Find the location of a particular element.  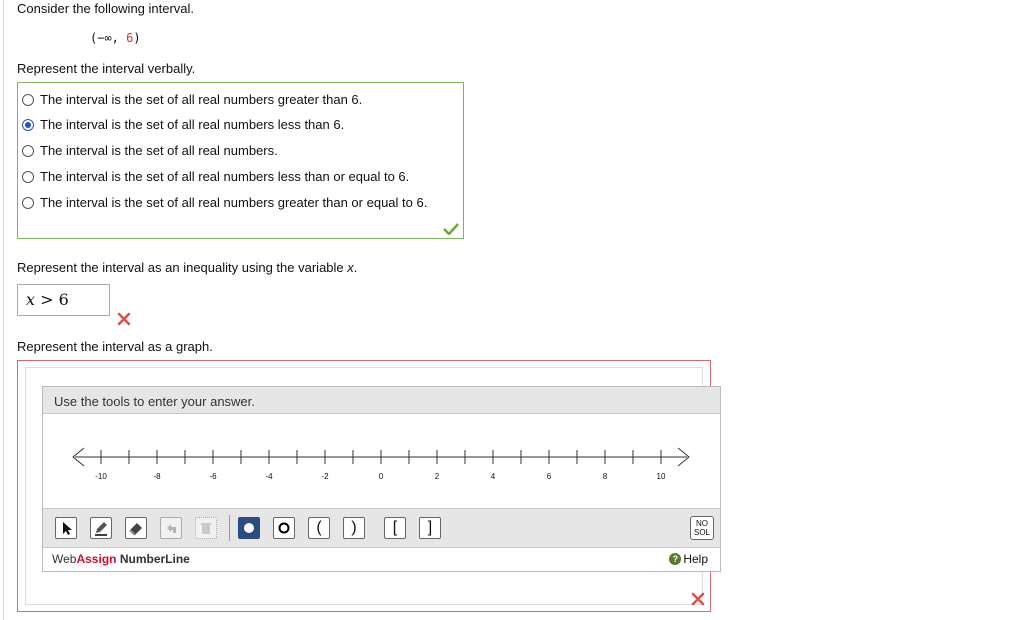

help-link: ? Help is located at coordinates (688, 559).